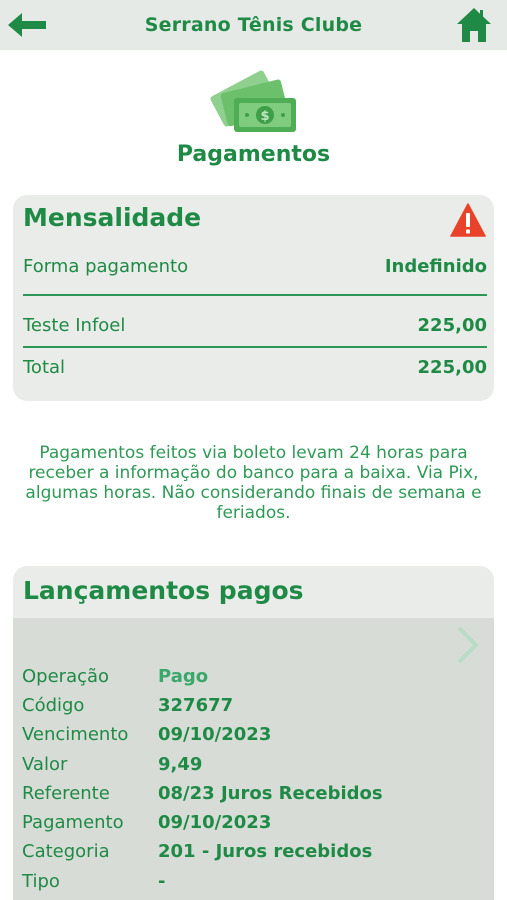 The width and height of the screenshot is (507, 900). Describe the element at coordinates (106, 266) in the screenshot. I see `row-label: Forma pagamento` at that location.